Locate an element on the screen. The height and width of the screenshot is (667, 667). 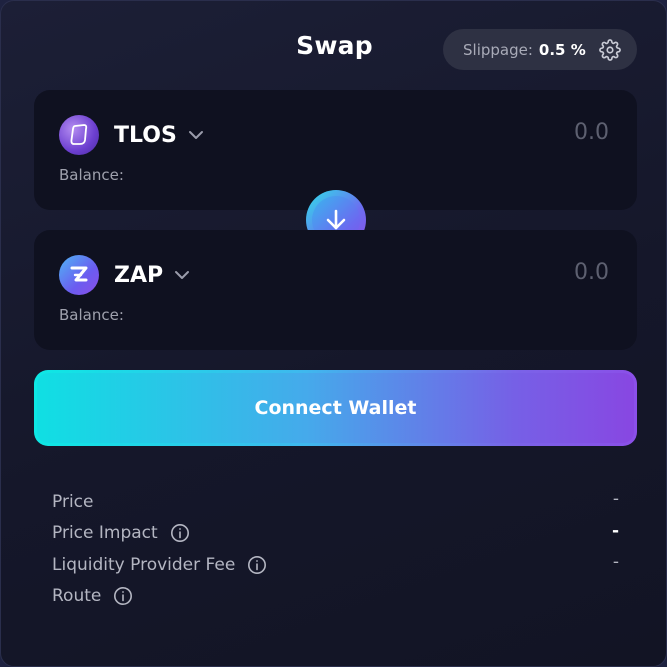
from-token-name: TLOS is located at coordinates (145, 135).